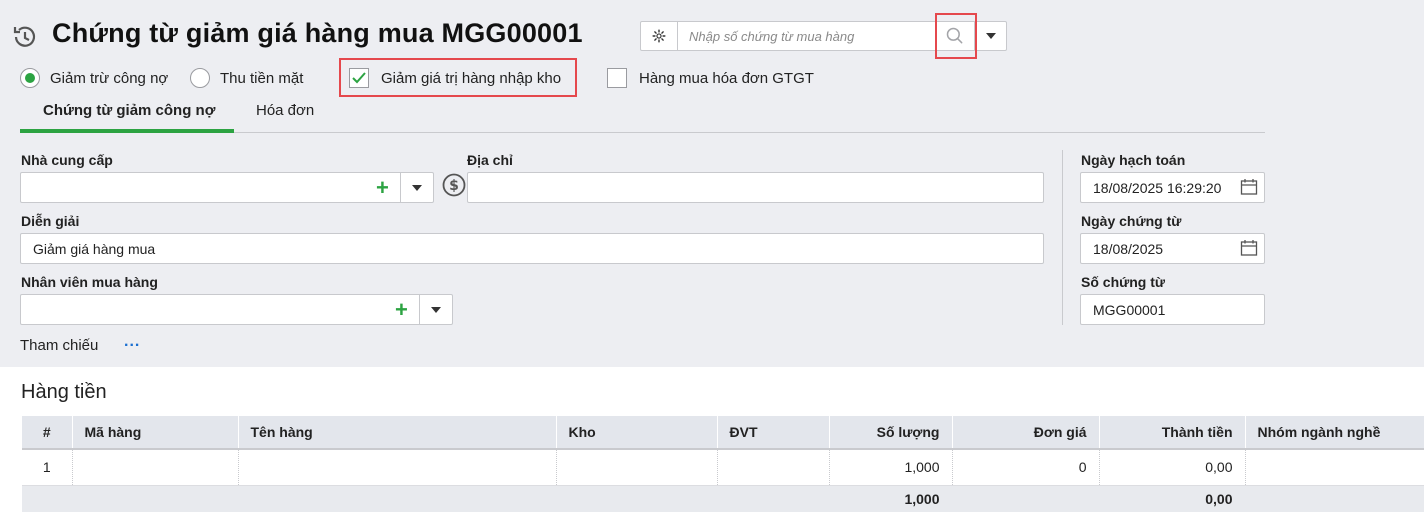 The image size is (1424, 522). I want to click on cell-item-code, so click(155, 467).